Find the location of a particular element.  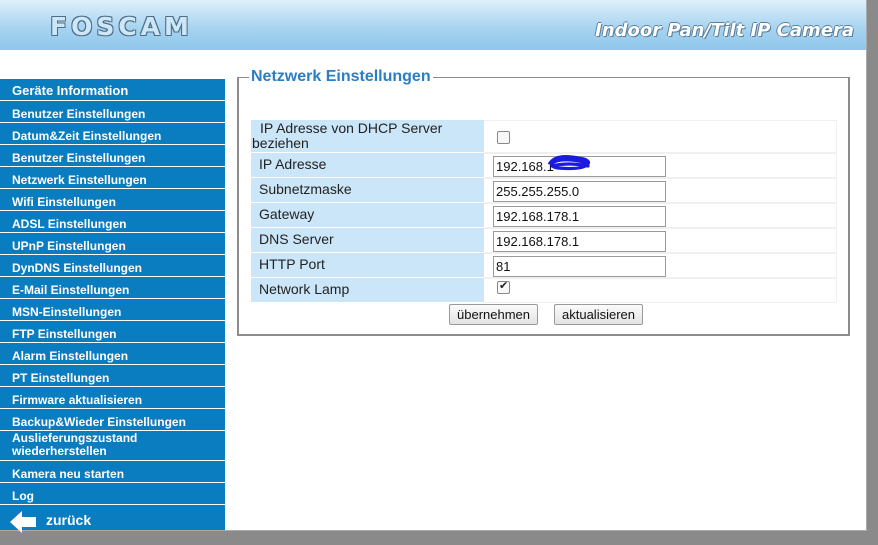

back-button: zurück is located at coordinates (112, 519).